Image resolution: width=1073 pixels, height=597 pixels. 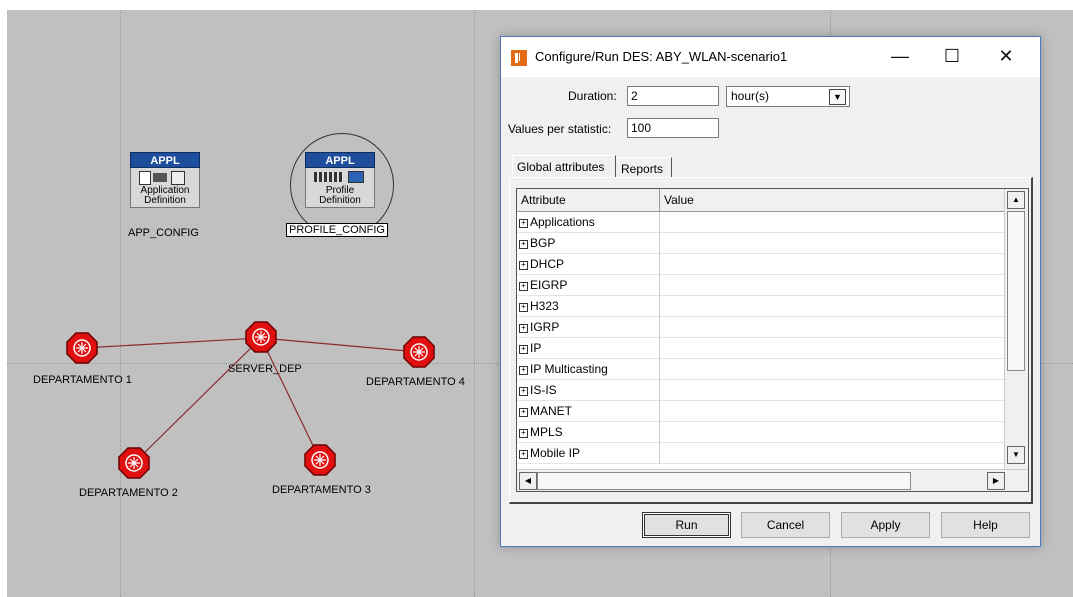 What do you see at coordinates (197, 400) in the screenshot?
I see `link-server-dep2` at bounding box center [197, 400].